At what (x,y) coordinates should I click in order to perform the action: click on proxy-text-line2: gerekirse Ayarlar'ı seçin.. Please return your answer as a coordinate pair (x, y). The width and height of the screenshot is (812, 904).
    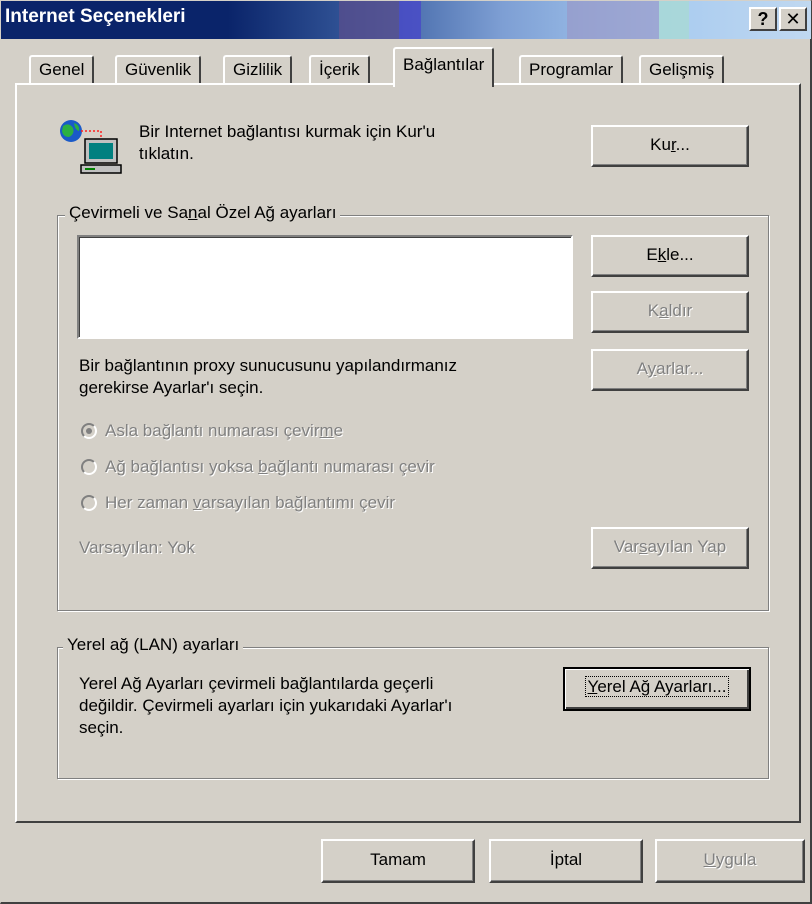
    Looking at the image, I should click on (171, 387).